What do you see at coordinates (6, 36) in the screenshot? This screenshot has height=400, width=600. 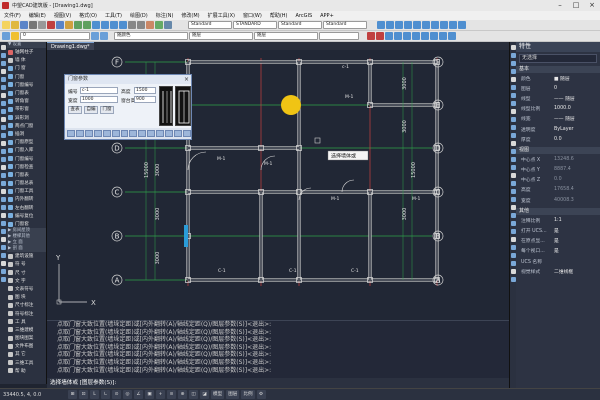 I see `layer-manager-icon` at bounding box center [6, 36].